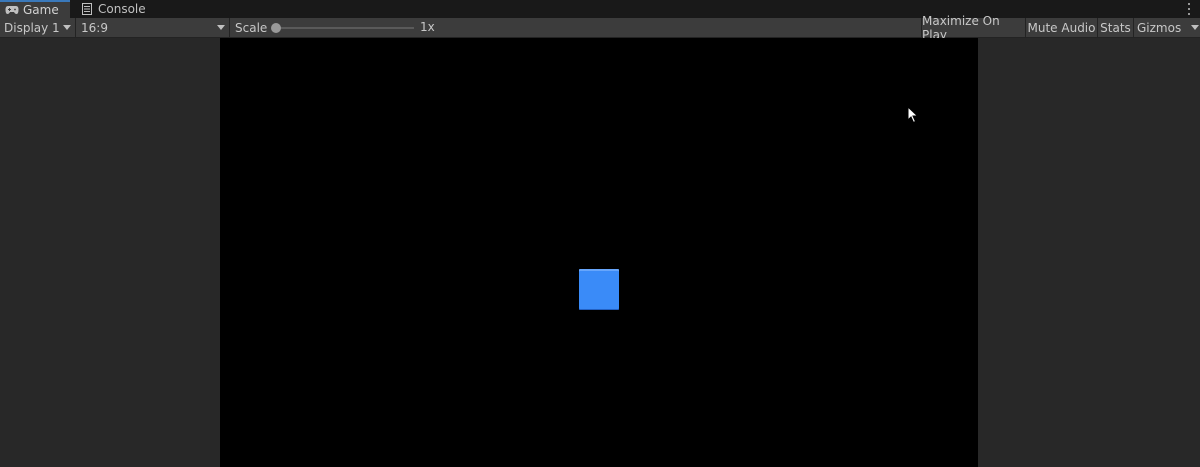  I want to click on gizmos-label: Gizmos, so click(1159, 27).